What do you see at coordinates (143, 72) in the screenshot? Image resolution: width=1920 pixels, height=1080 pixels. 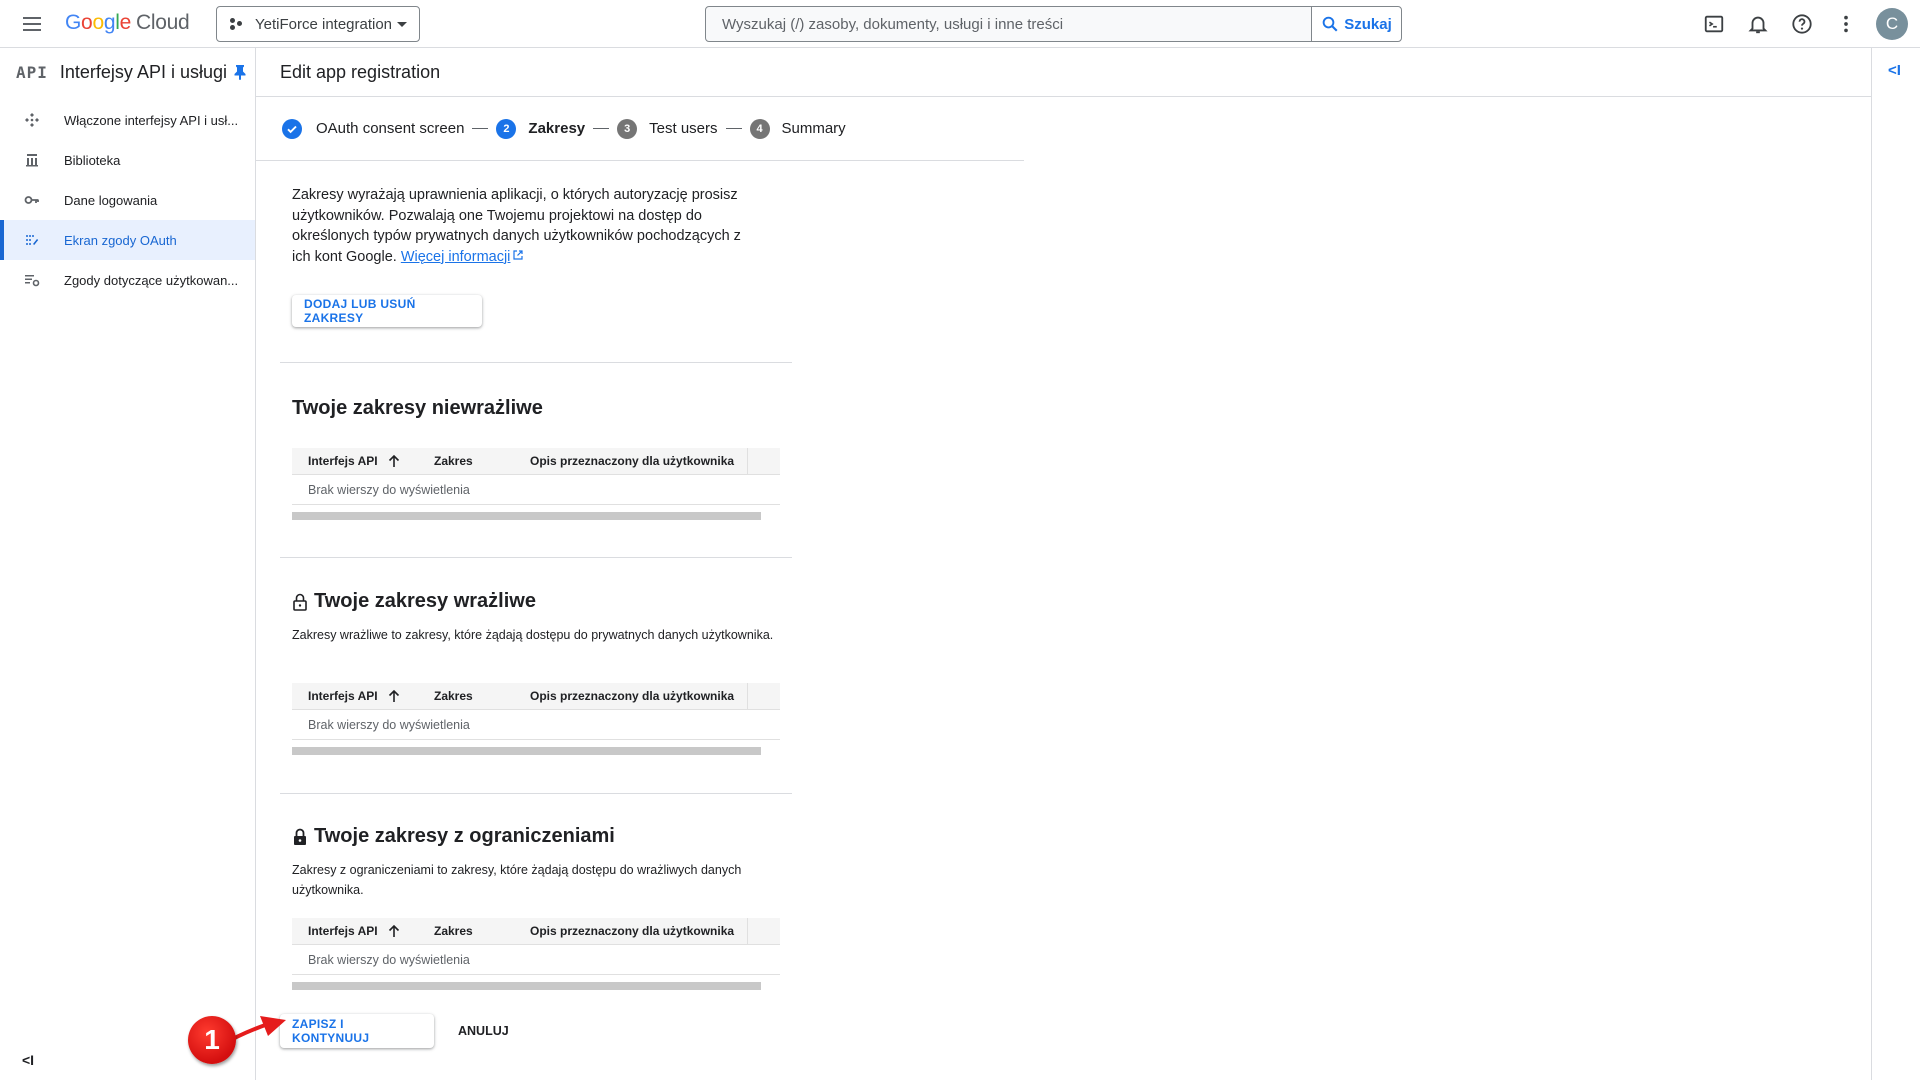 I see `sidebar-title: Interfejsy API i usługi` at bounding box center [143, 72].